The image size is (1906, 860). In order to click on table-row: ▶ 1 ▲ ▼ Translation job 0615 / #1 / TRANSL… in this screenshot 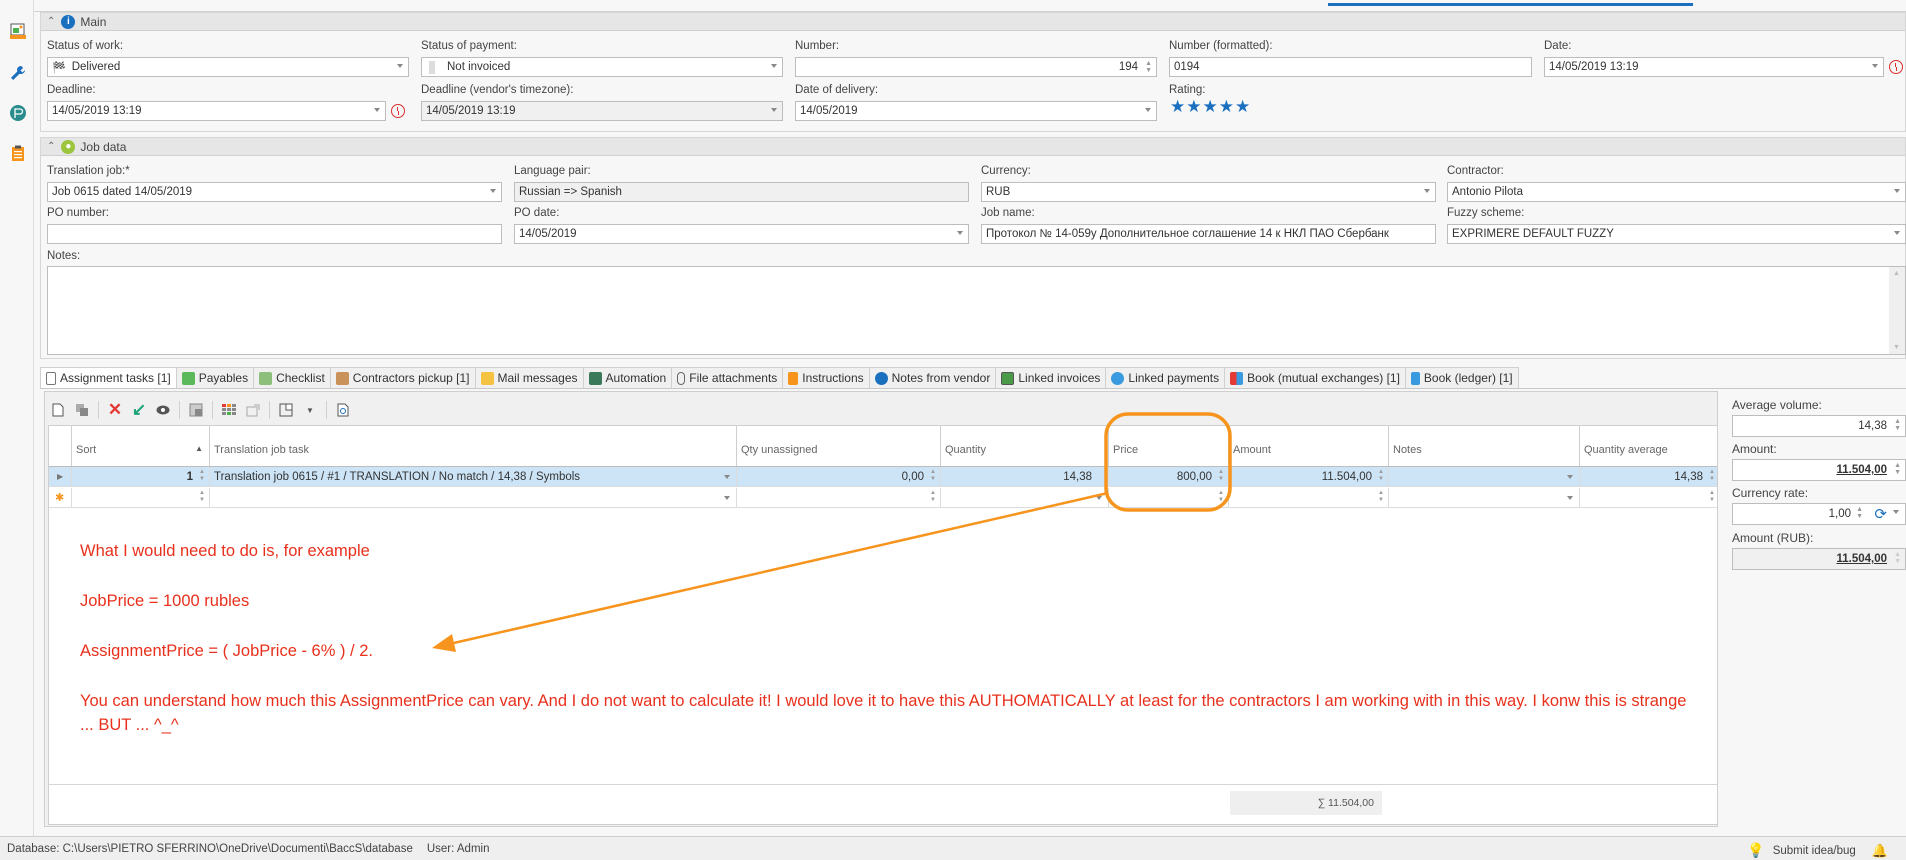, I will do `click(883, 477)`.